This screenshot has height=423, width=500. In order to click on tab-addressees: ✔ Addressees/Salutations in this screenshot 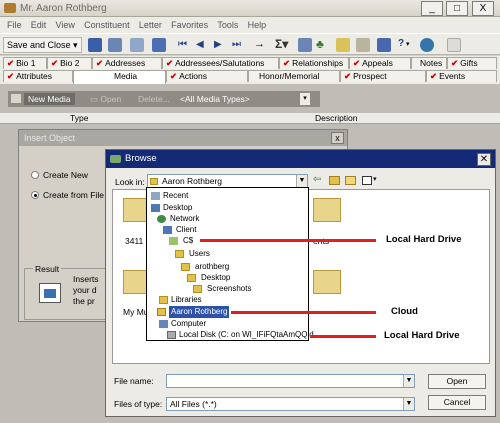, I will do `click(220, 63)`.